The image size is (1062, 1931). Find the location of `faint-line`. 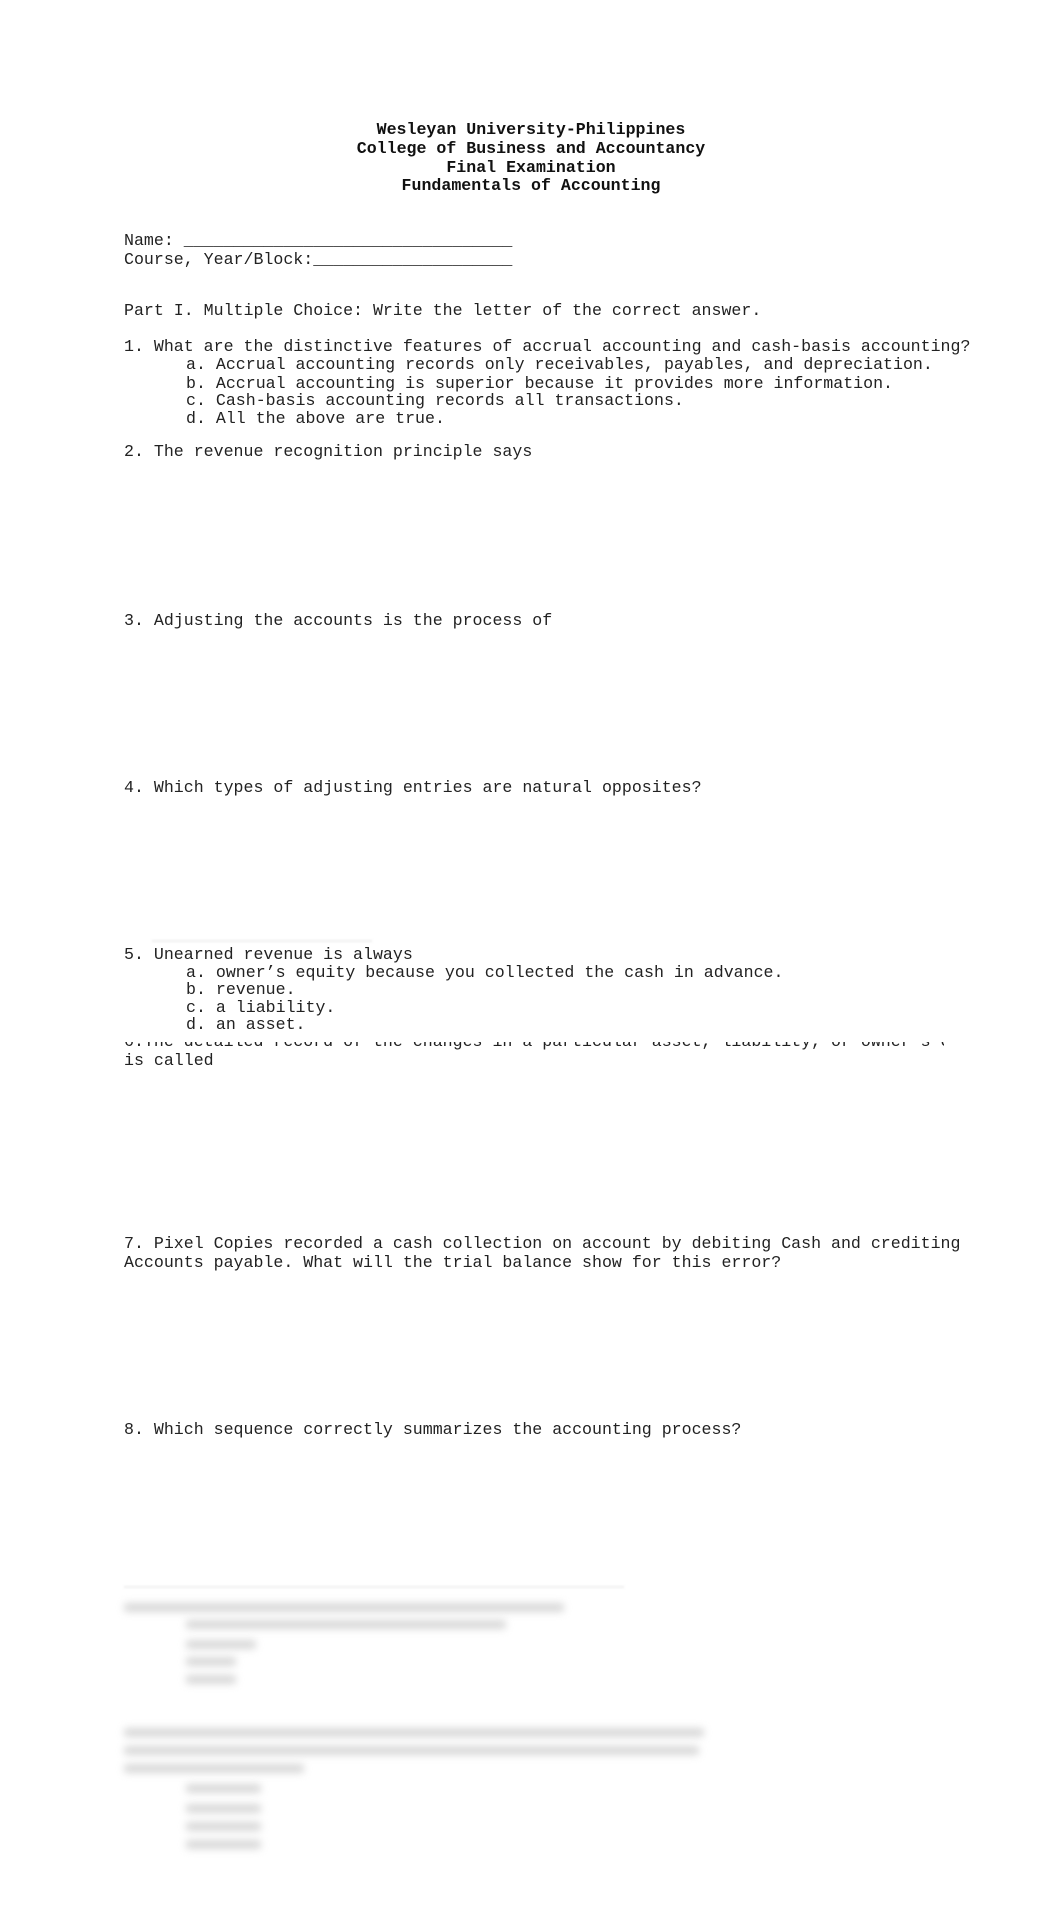

faint-line is located at coordinates (262, 941).